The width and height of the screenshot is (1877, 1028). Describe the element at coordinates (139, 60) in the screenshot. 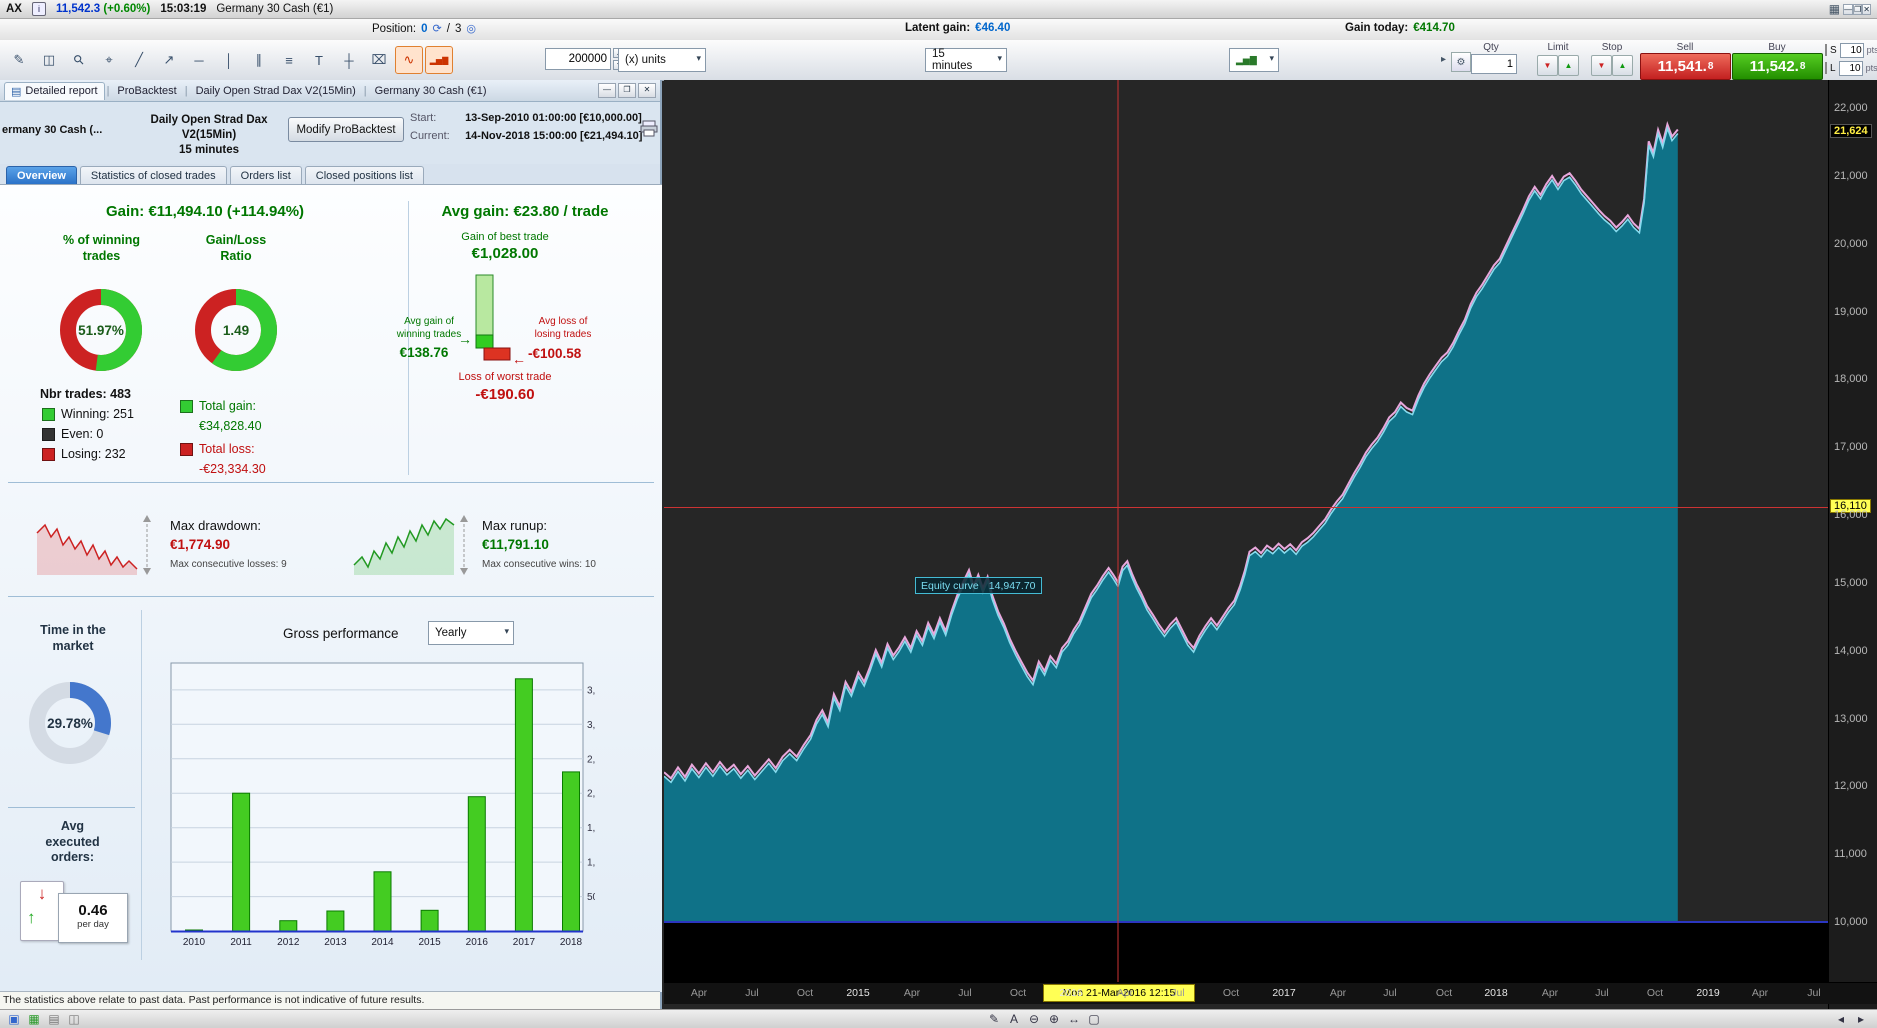

I see `segment-tool-icon: ╱` at that location.